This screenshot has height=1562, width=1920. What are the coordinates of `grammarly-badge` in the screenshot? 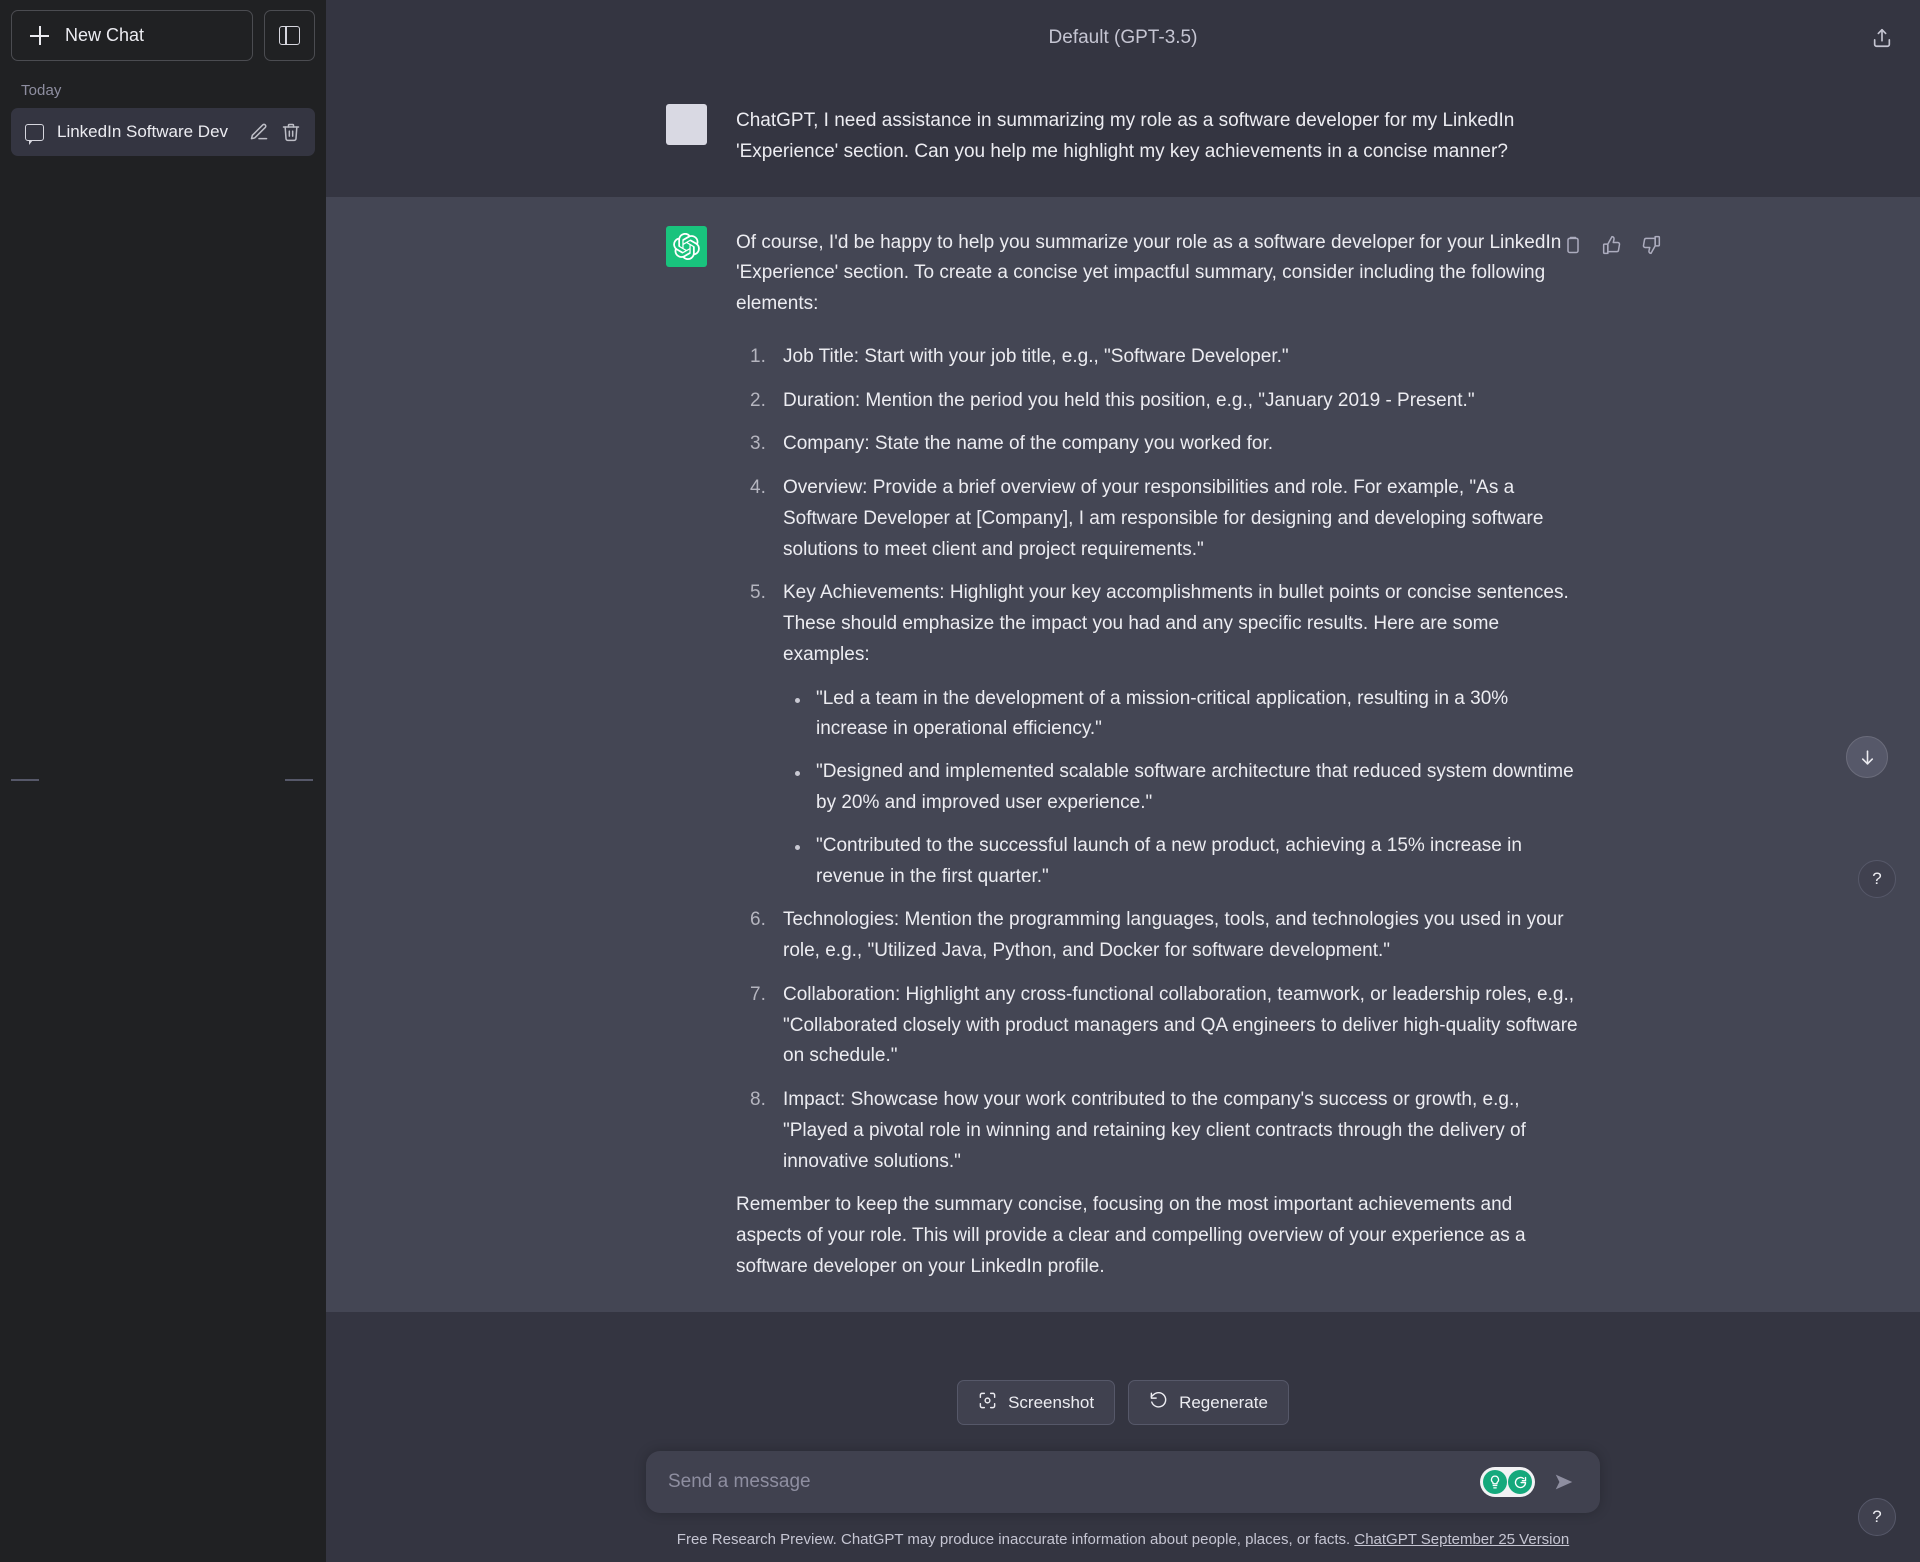 It's located at (1507, 1482).